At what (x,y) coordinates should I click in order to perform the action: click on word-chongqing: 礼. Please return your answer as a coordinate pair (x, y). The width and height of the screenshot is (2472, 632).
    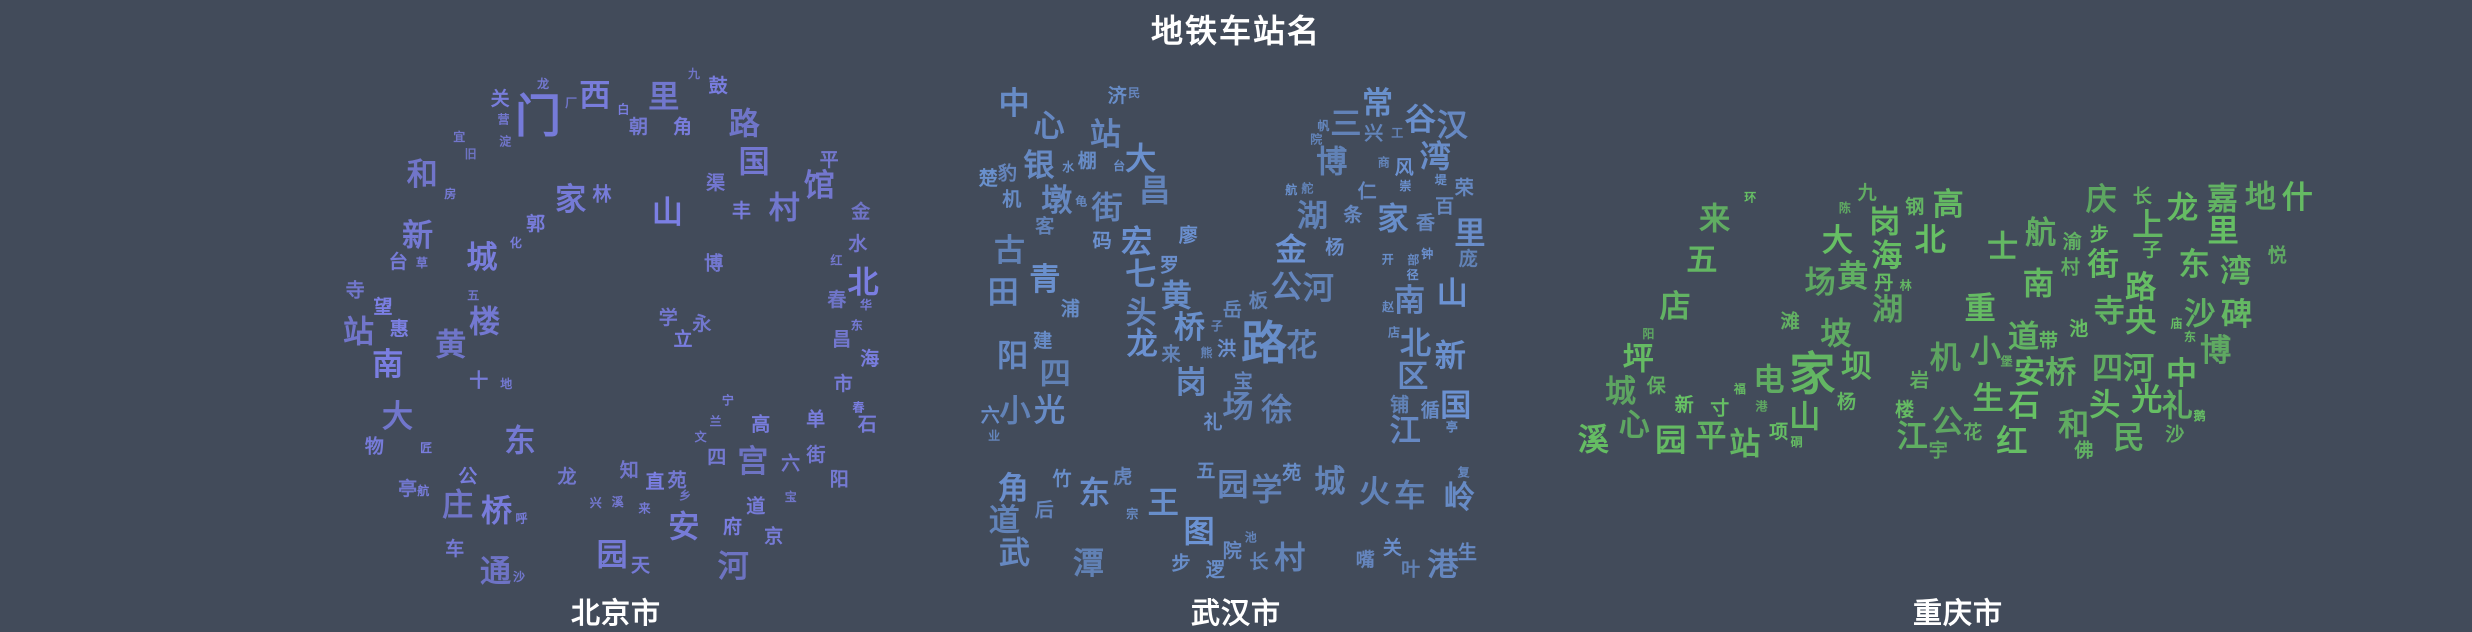
    Looking at the image, I should click on (2177, 407).